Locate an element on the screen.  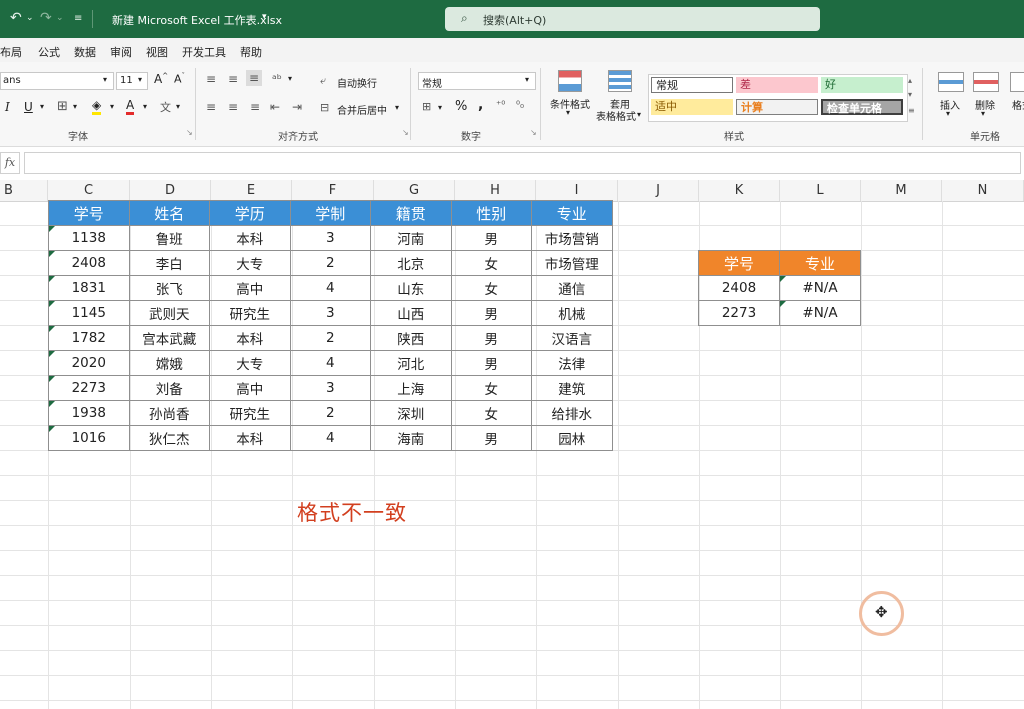
table-cell: 建筑 is located at coordinates (572, 388).